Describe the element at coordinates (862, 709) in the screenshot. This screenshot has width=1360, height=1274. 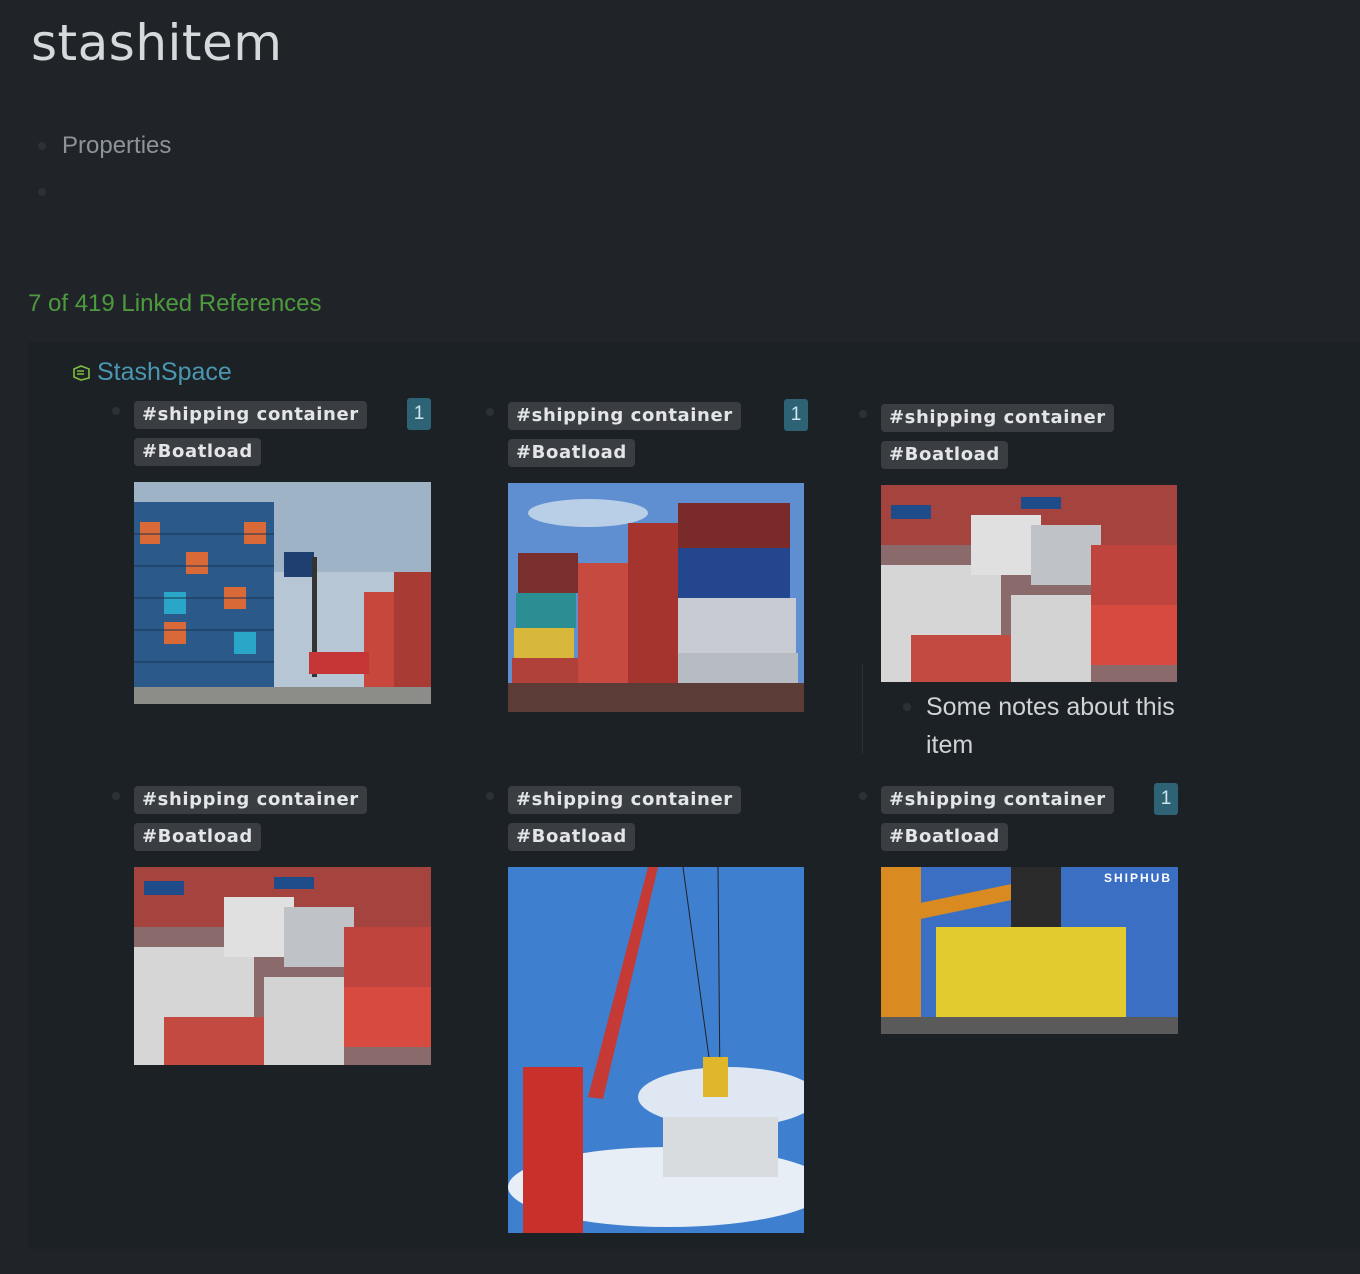
I see `notes-guide-line` at that location.